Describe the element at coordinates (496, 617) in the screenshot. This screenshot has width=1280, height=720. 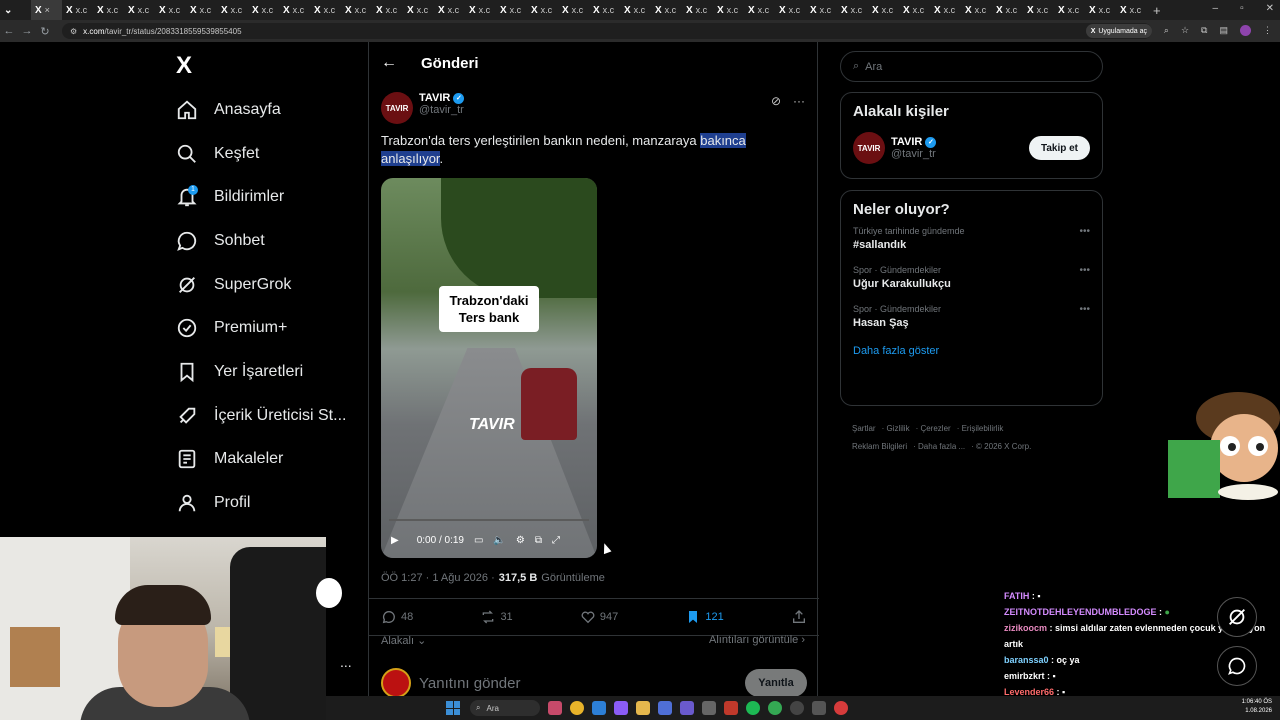
I see `repost-button: 31` at that location.